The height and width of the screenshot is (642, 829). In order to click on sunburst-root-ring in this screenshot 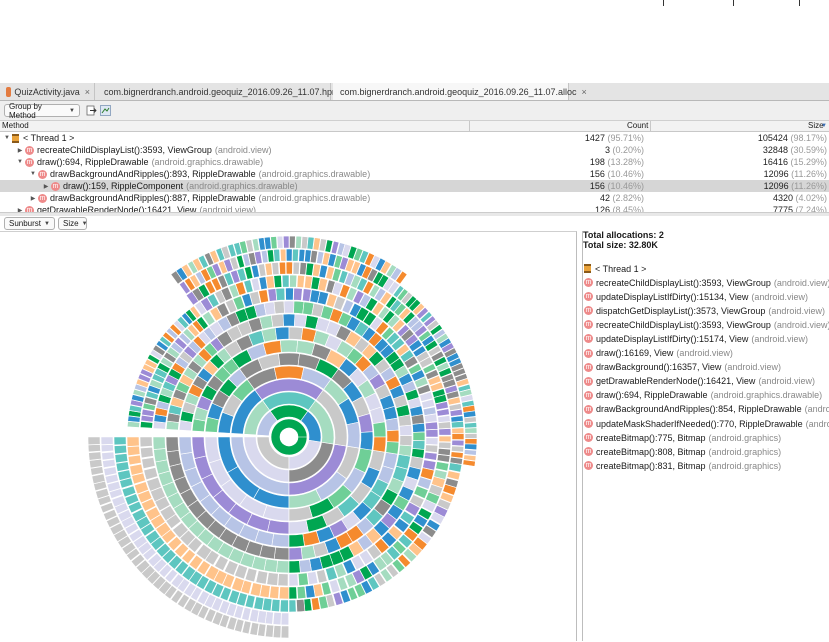, I will do `click(289, 437)`.